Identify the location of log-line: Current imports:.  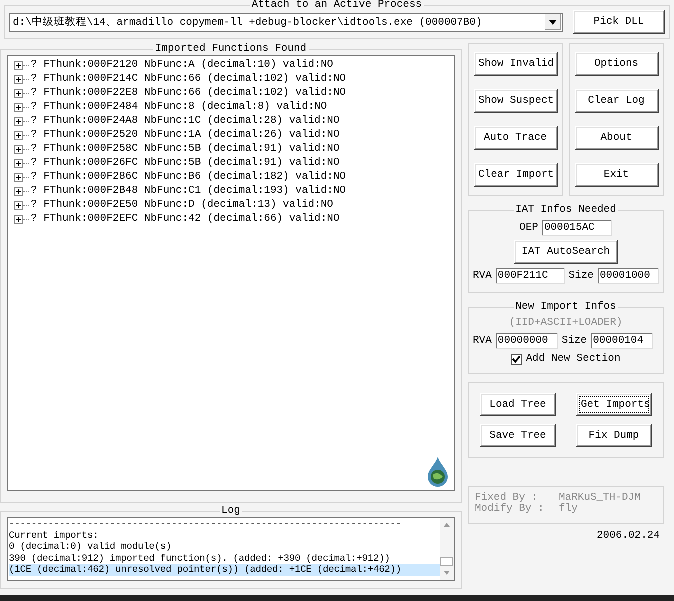
(54, 536).